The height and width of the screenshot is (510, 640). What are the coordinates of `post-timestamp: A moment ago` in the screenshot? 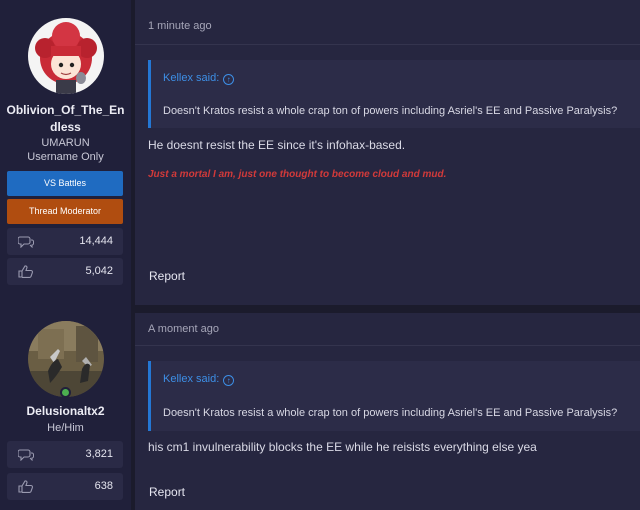 It's located at (183, 329).